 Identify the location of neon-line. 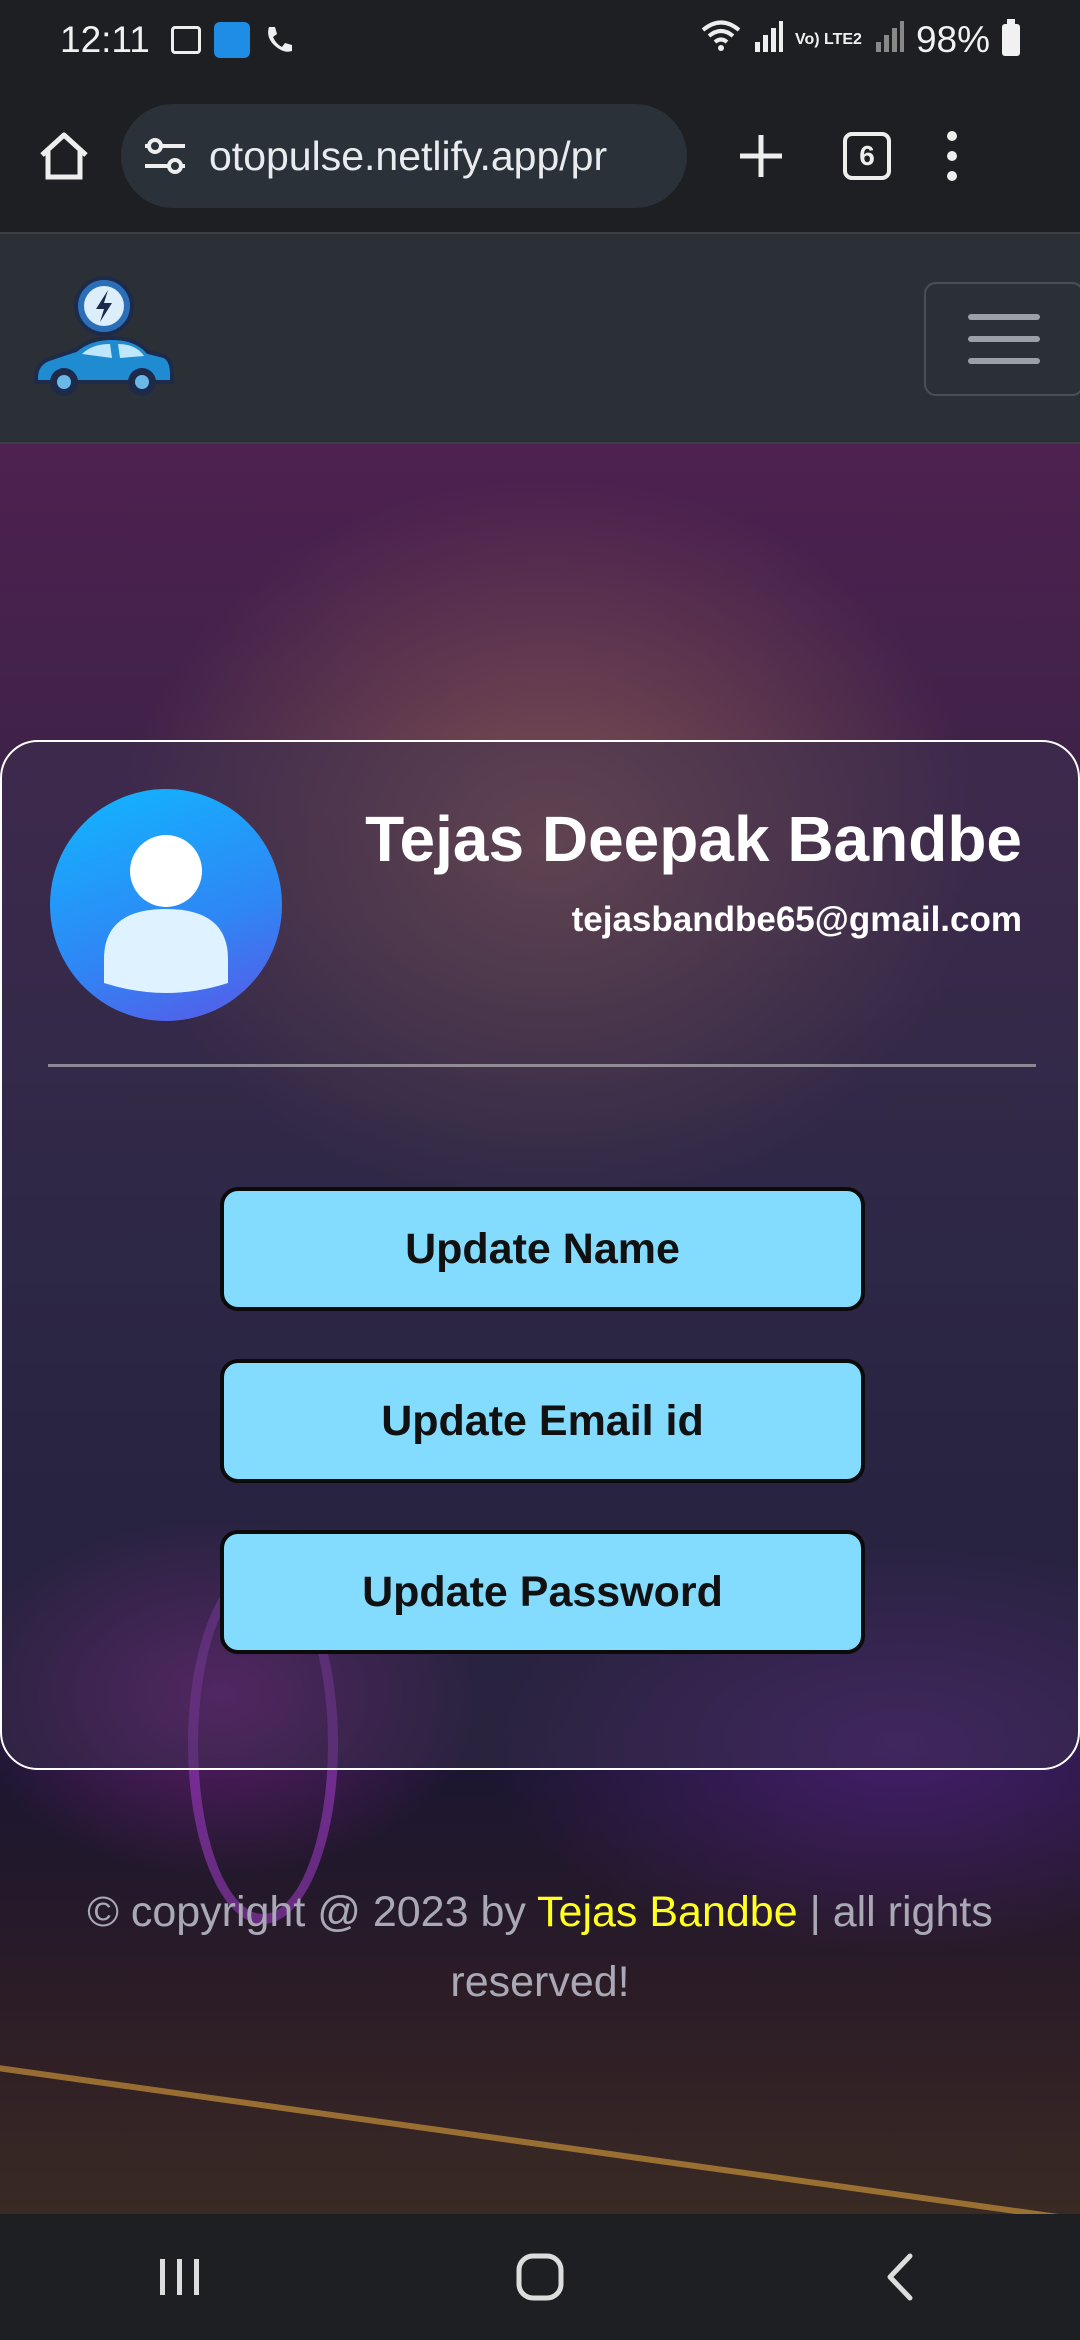
(540, 2137).